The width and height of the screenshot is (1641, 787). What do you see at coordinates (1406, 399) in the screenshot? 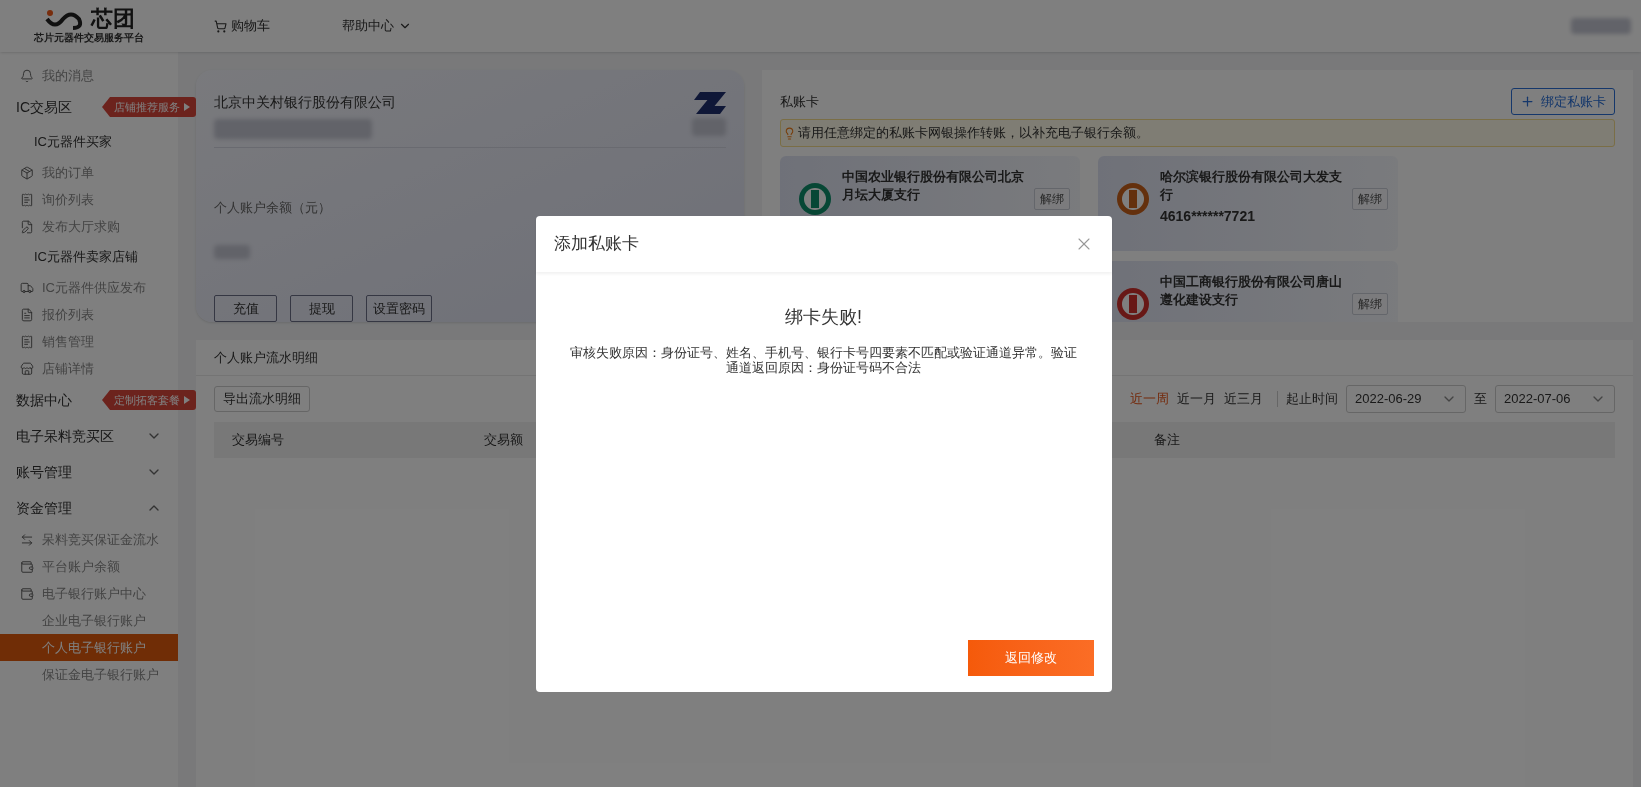
I see `date-field: 2022-06-29` at bounding box center [1406, 399].